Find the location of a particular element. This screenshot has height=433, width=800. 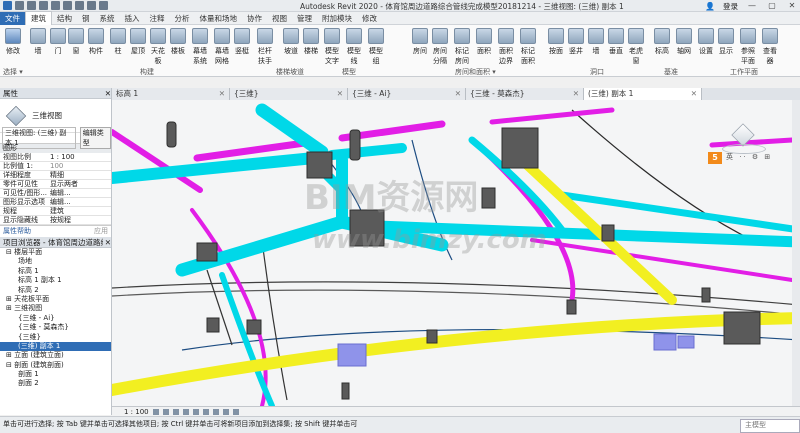

ribbon-tool: 窗 is located at coordinates (76, 42).